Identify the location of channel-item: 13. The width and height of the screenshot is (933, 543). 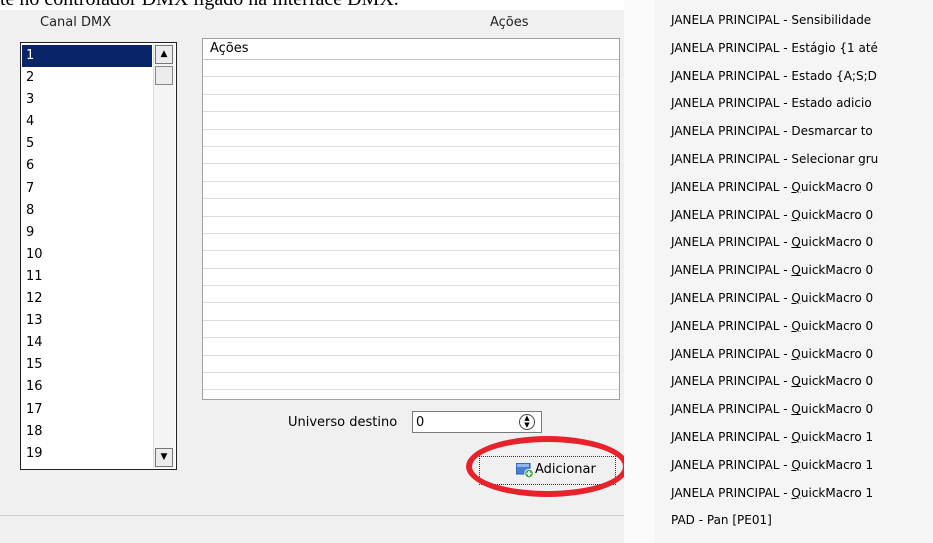
(87, 321).